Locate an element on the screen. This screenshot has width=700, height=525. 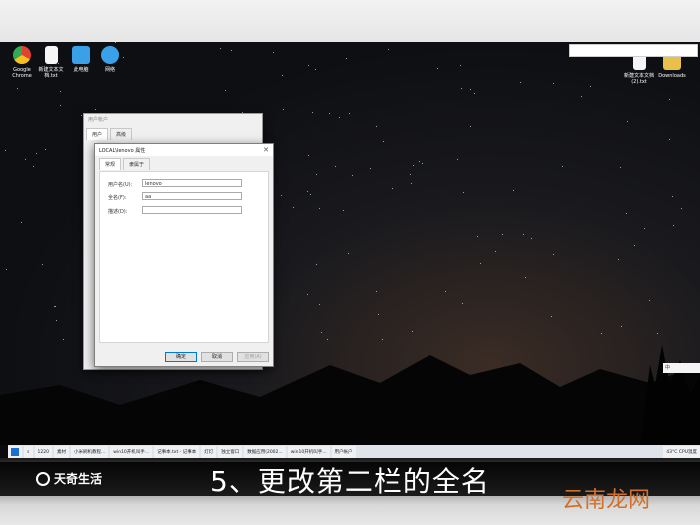
logo-mark-icon is located at coordinates (43, 478).